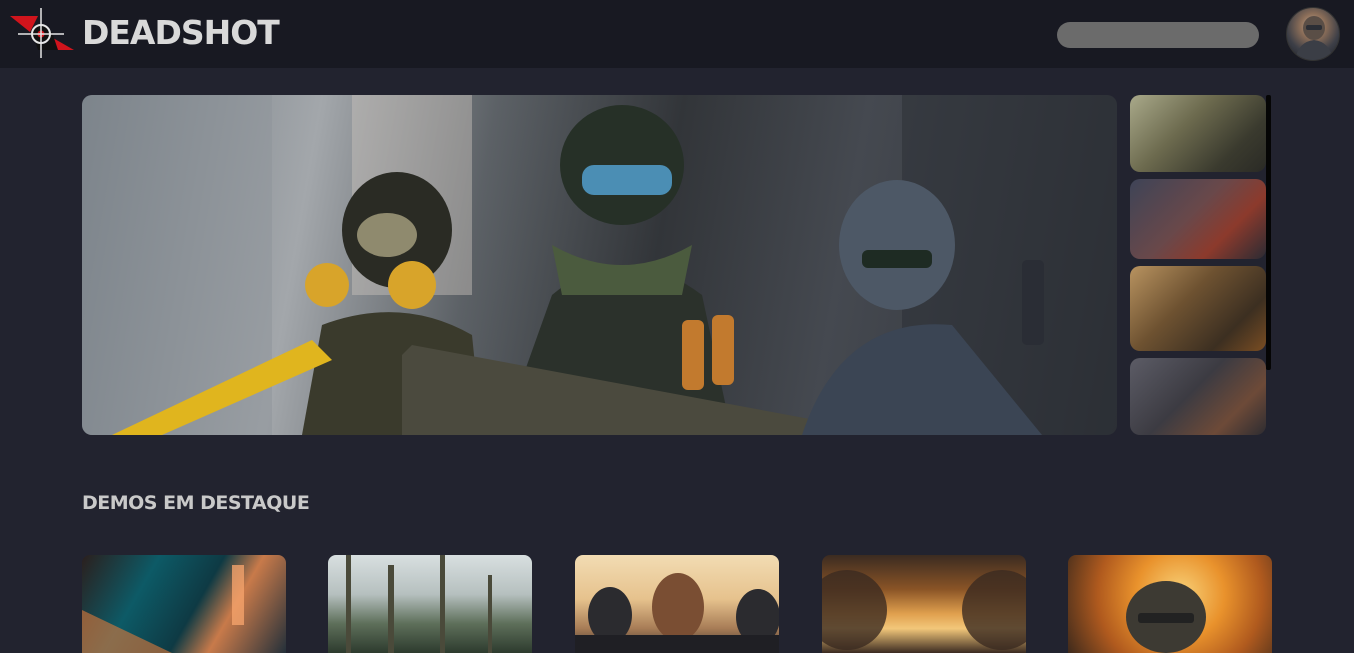  Describe the element at coordinates (181, 32) in the screenshot. I see `brand-name: DEADSHOT` at that location.